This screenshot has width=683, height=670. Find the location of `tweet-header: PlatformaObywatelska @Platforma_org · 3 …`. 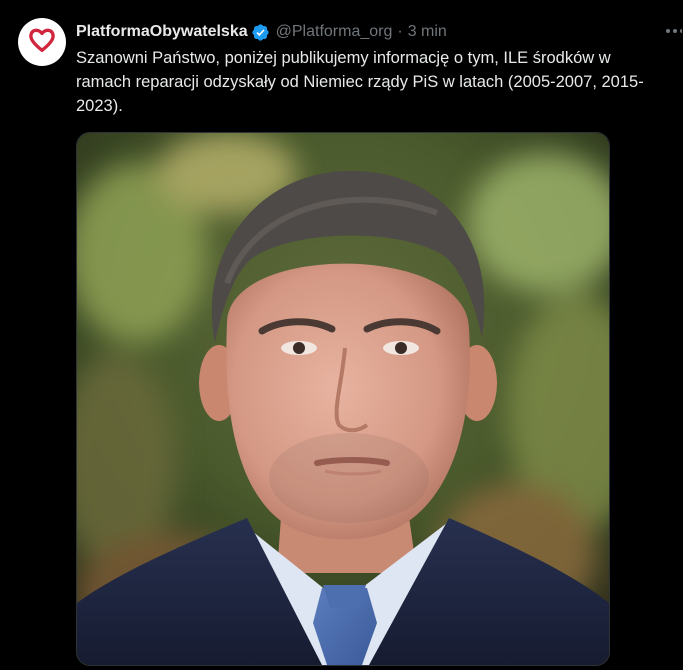

tweet-header: PlatformaObywatelska @Platforma_org · 3 … is located at coordinates (261, 32).